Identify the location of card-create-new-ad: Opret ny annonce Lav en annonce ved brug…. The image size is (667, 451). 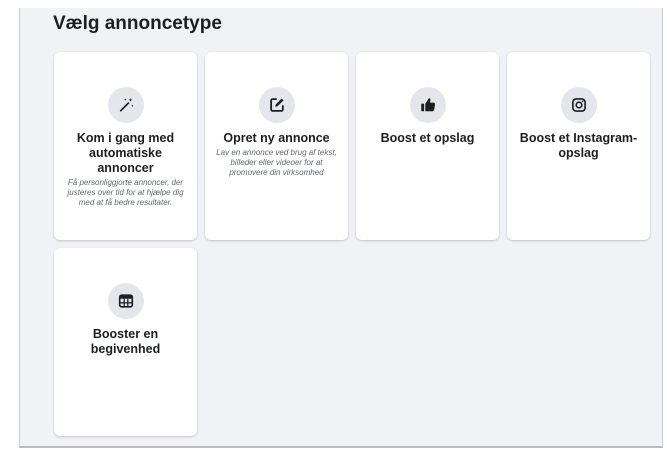
(276, 146).